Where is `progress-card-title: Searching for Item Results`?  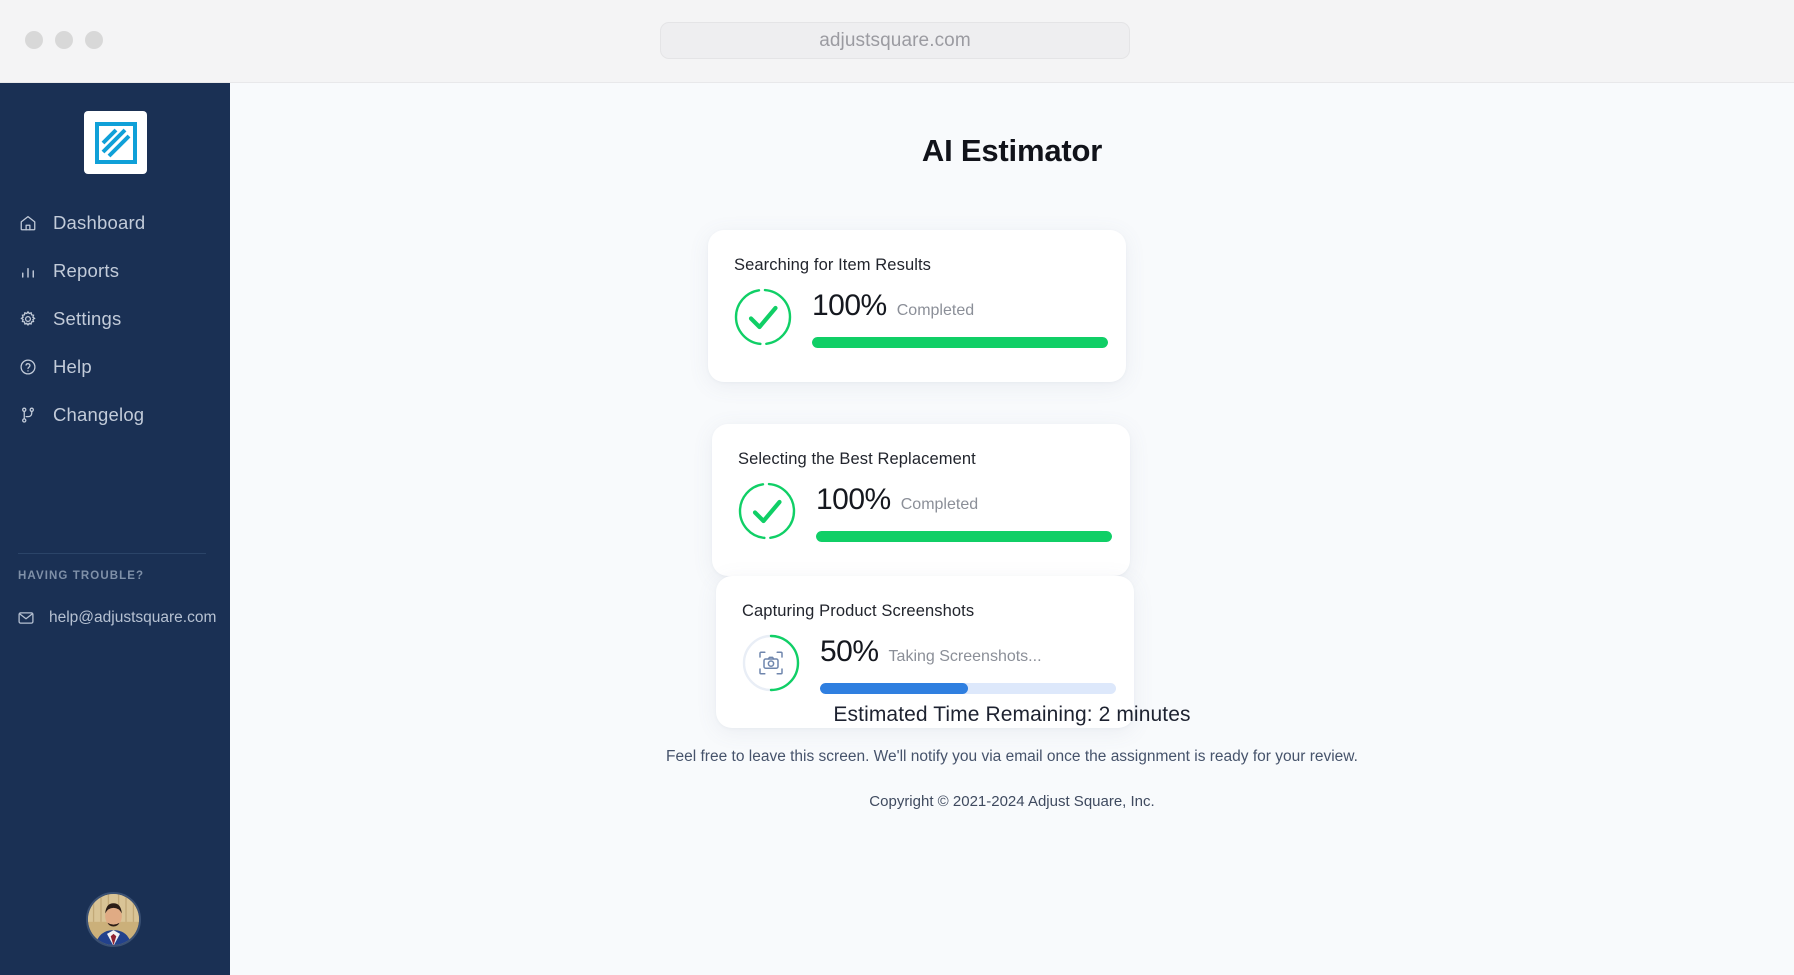
progress-card-title: Searching for Item Results is located at coordinates (833, 265).